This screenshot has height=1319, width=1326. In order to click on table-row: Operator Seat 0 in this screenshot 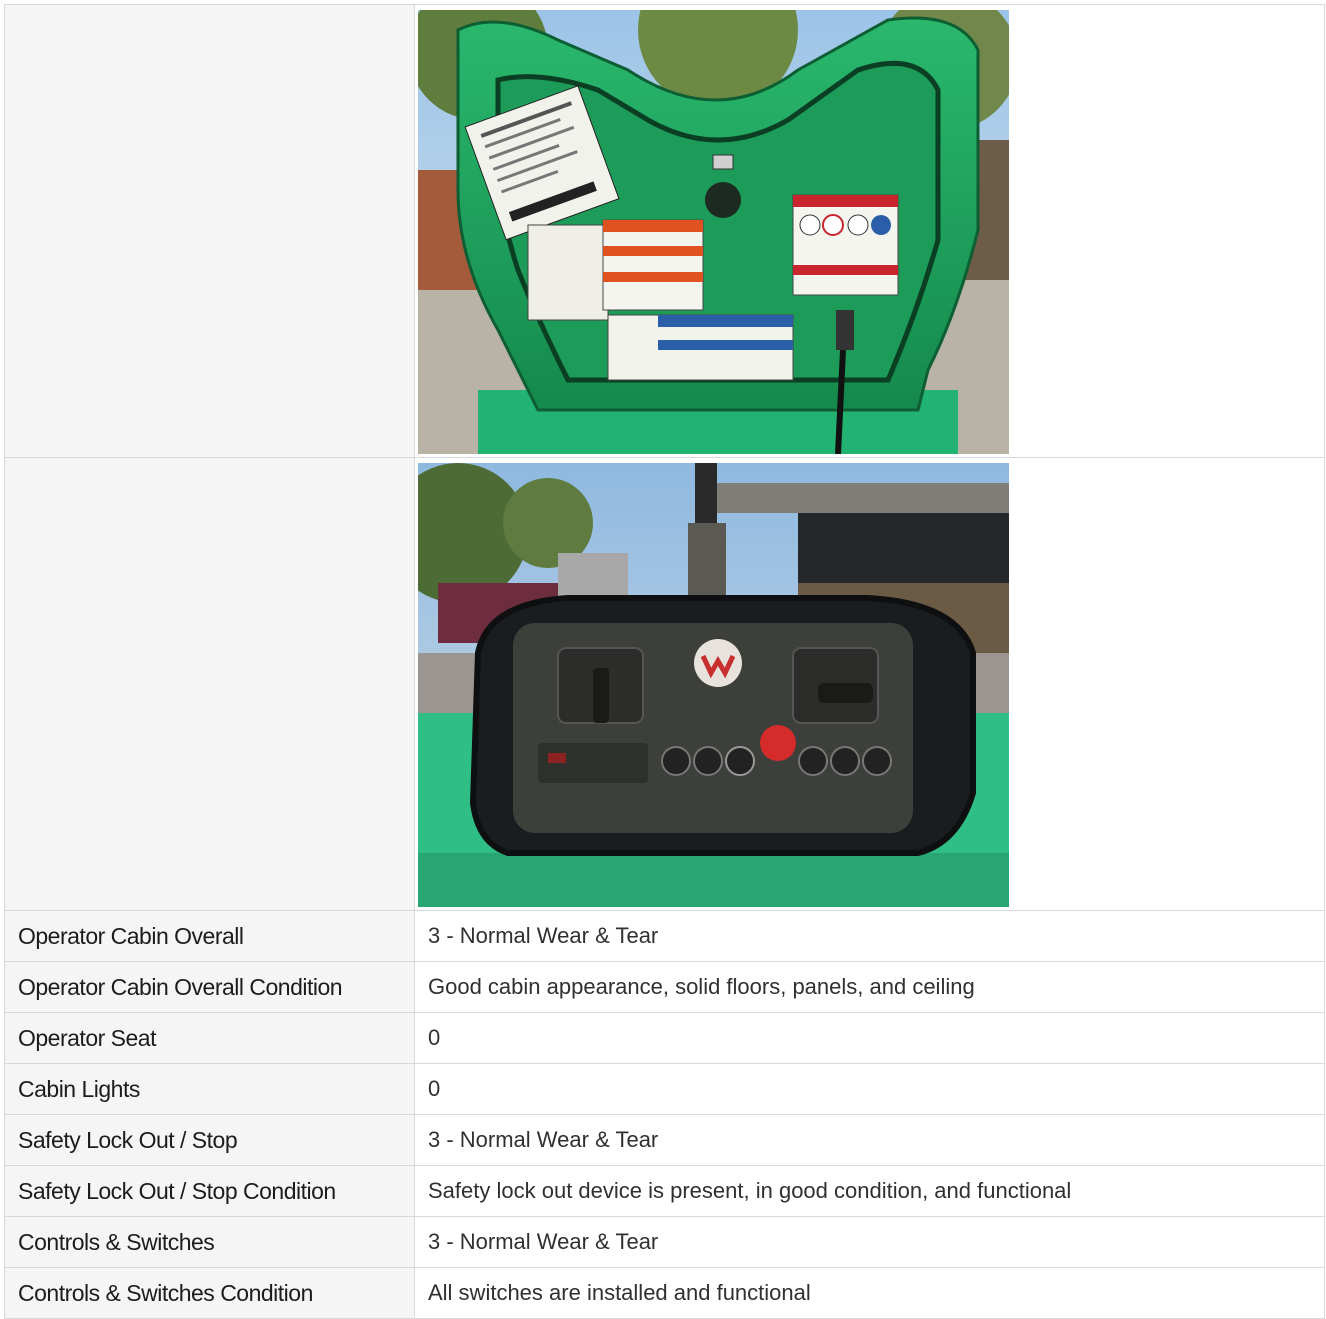, I will do `click(664, 1038)`.